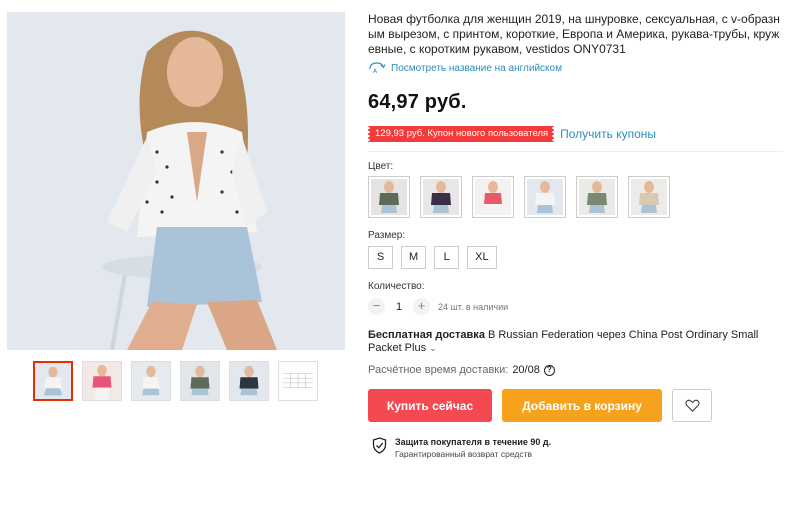 This screenshot has width=790, height=506. I want to click on delivery-estimate-date: 20/08, so click(526, 370).